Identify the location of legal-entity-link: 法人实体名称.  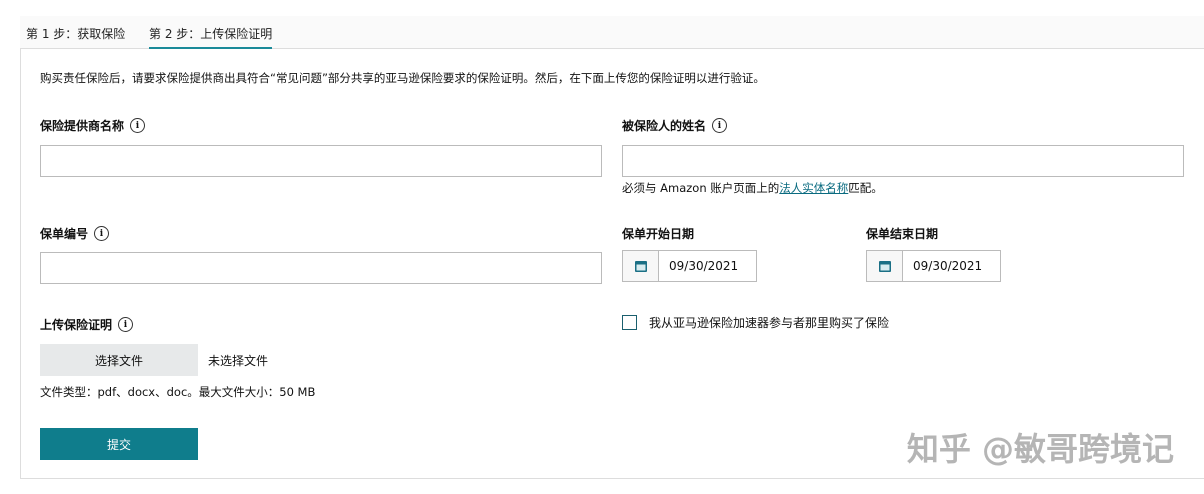
(813, 188).